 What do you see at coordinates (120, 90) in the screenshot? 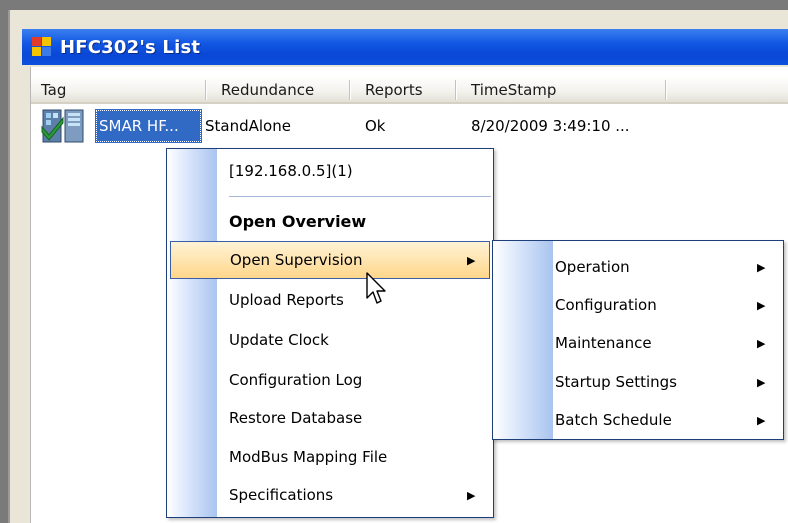
I see `column-tag: Tag` at bounding box center [120, 90].